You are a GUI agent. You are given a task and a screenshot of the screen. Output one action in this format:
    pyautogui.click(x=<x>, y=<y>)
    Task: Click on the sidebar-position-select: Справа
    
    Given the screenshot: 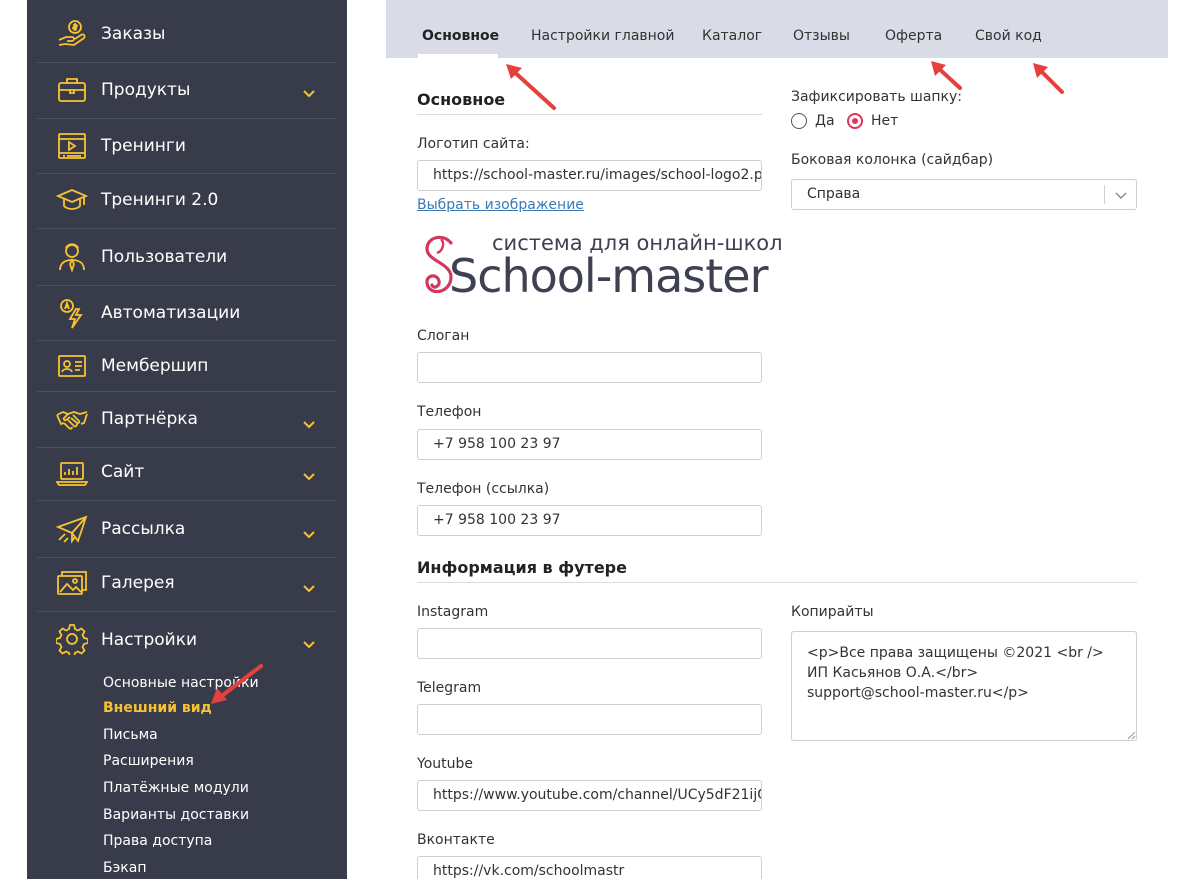 What is the action you would take?
    pyautogui.click(x=964, y=194)
    